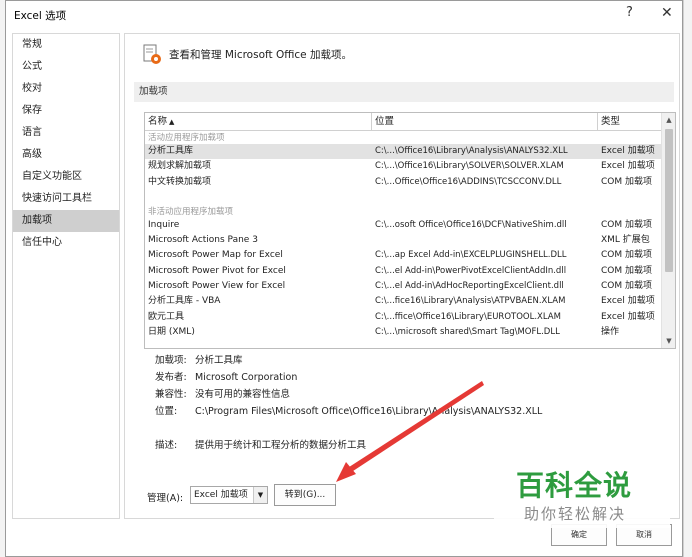 The image size is (692, 557). What do you see at coordinates (575, 514) in the screenshot?
I see `watermark-slogan: 助你轻松解决` at bounding box center [575, 514].